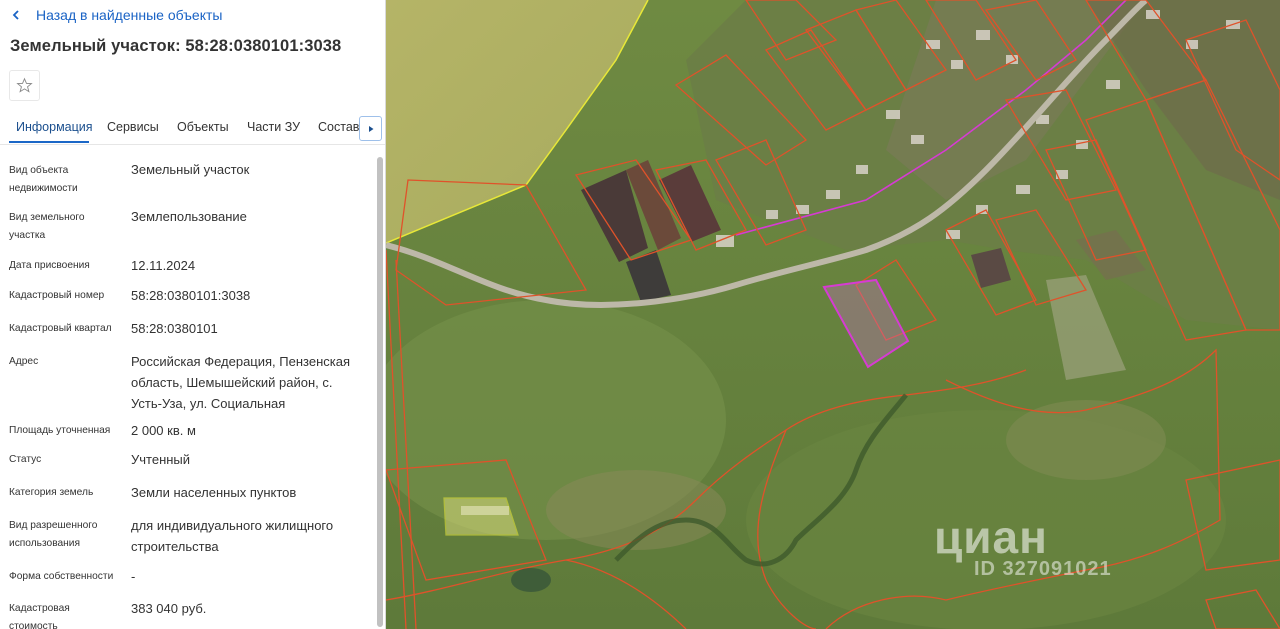  What do you see at coordinates (61, 576) in the screenshot?
I see `info-label: Форма собственности` at bounding box center [61, 576].